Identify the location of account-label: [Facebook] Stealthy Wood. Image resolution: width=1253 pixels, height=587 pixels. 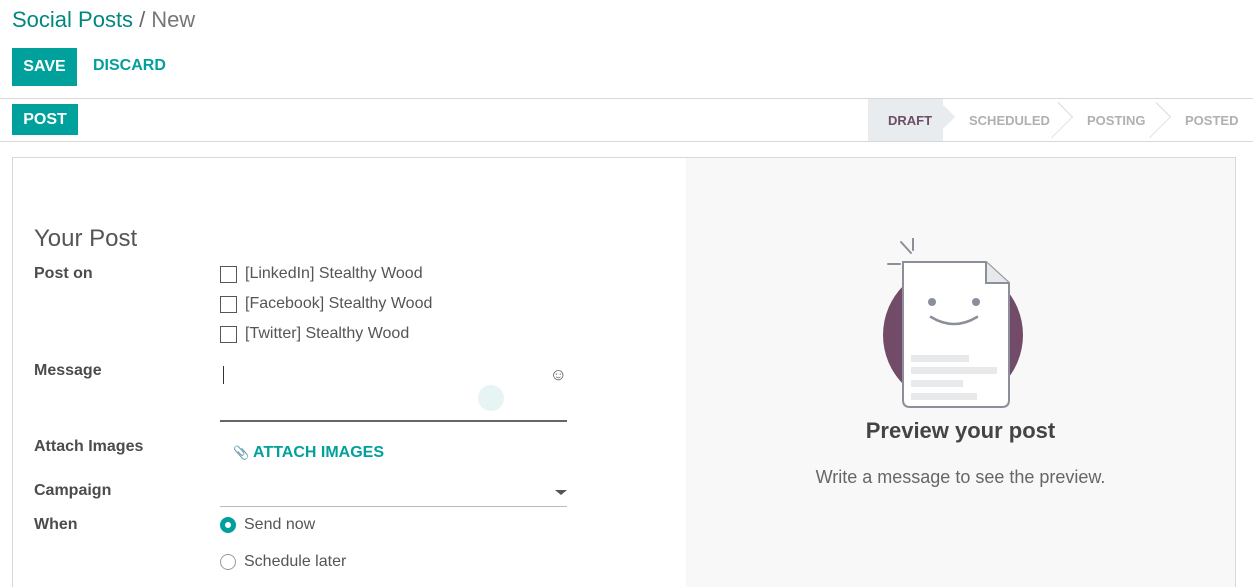
(339, 303).